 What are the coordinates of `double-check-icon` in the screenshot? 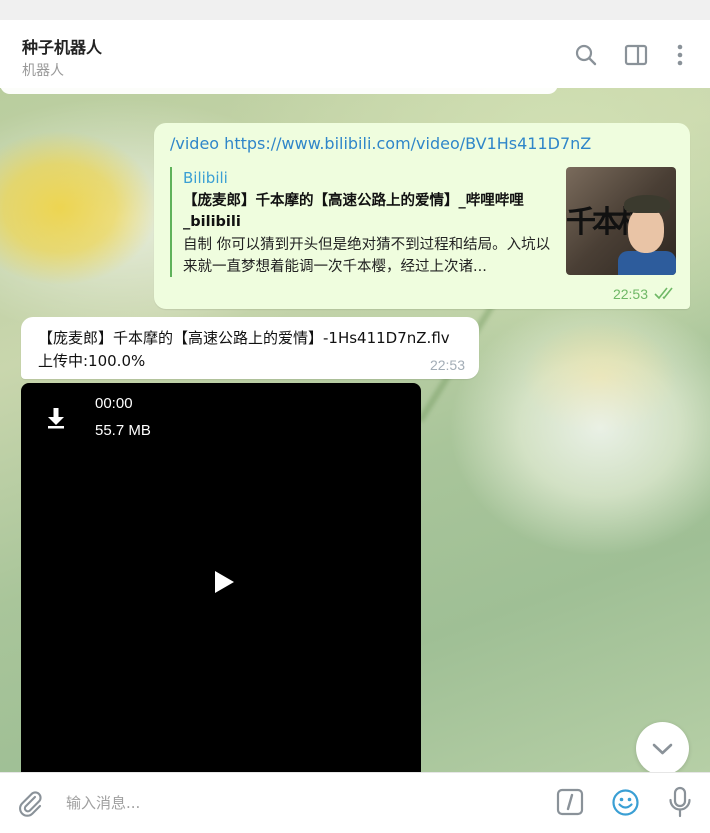 It's located at (663, 293).